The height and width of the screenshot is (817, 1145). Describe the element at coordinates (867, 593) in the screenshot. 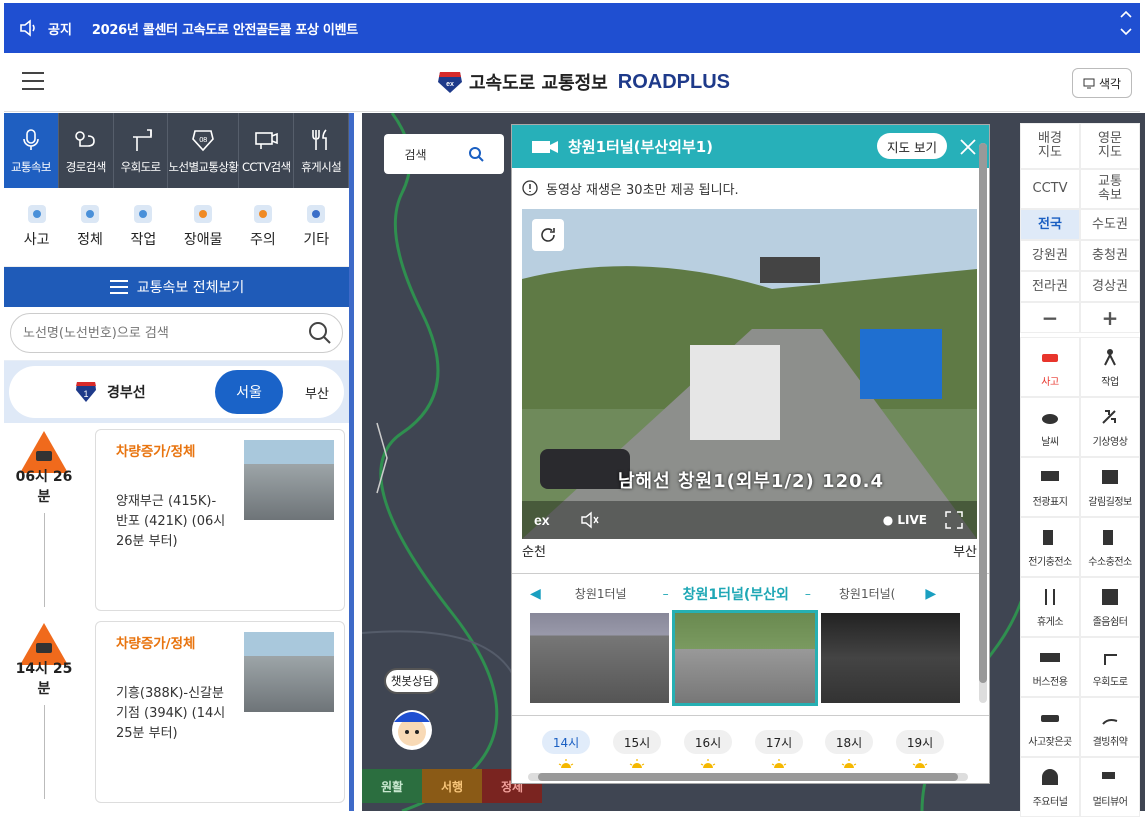

I see `next-camera-name: 창원1터널(` at that location.